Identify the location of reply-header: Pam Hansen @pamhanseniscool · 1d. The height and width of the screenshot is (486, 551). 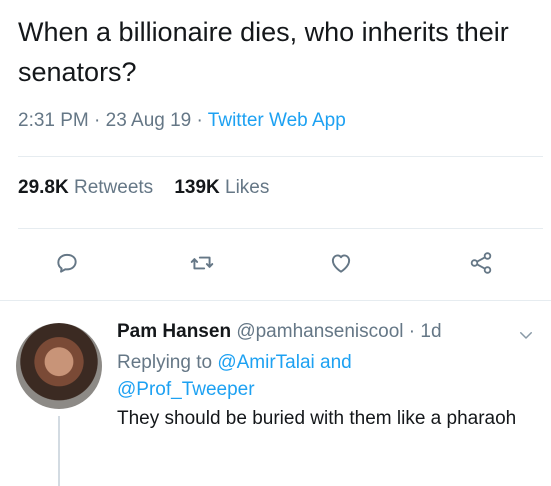
(327, 332).